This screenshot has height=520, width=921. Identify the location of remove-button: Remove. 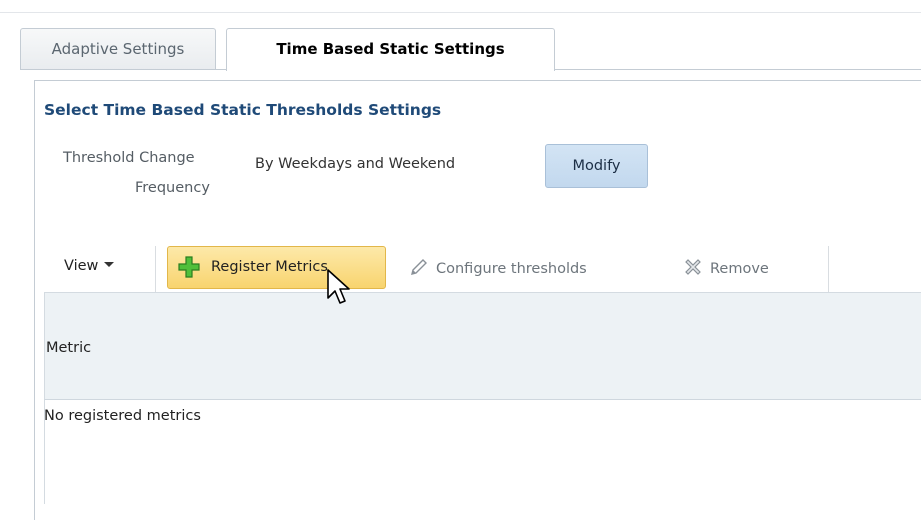
(725, 269).